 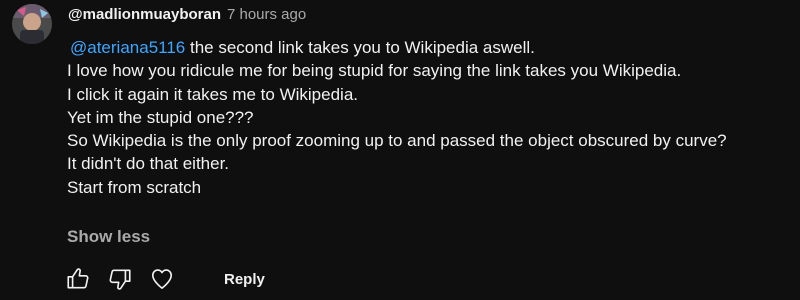 I want to click on comment-actions: Reply, so click(x=162, y=279).